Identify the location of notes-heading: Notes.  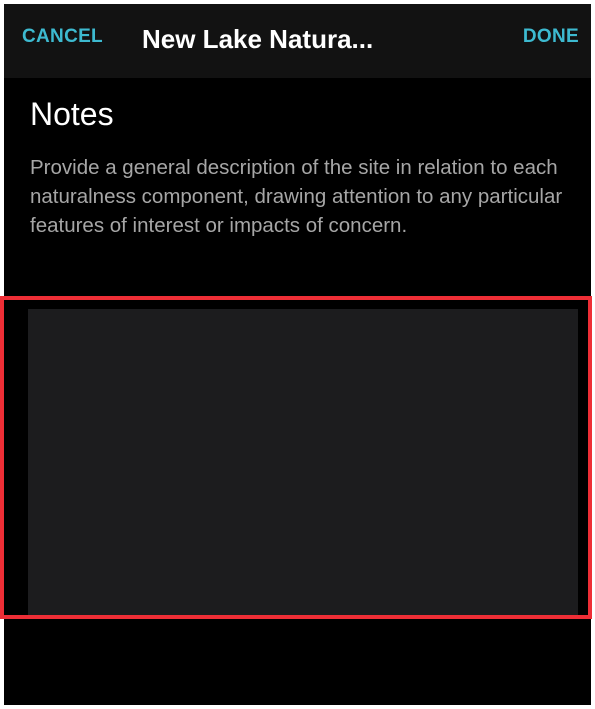
(72, 114).